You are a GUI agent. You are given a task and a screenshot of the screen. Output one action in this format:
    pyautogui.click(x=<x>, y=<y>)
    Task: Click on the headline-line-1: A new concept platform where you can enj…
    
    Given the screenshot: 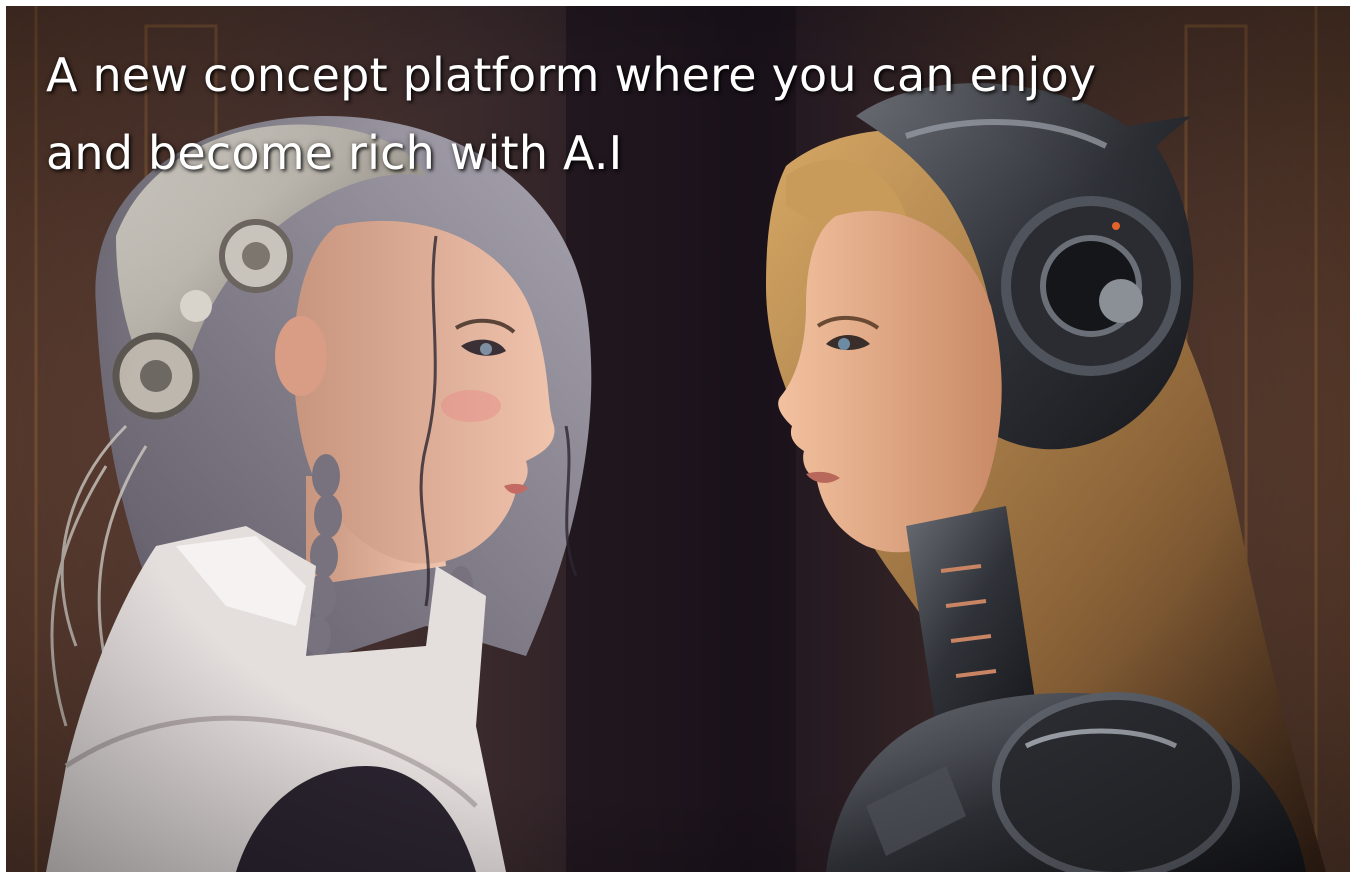 What is the action you would take?
    pyautogui.click(x=571, y=75)
    